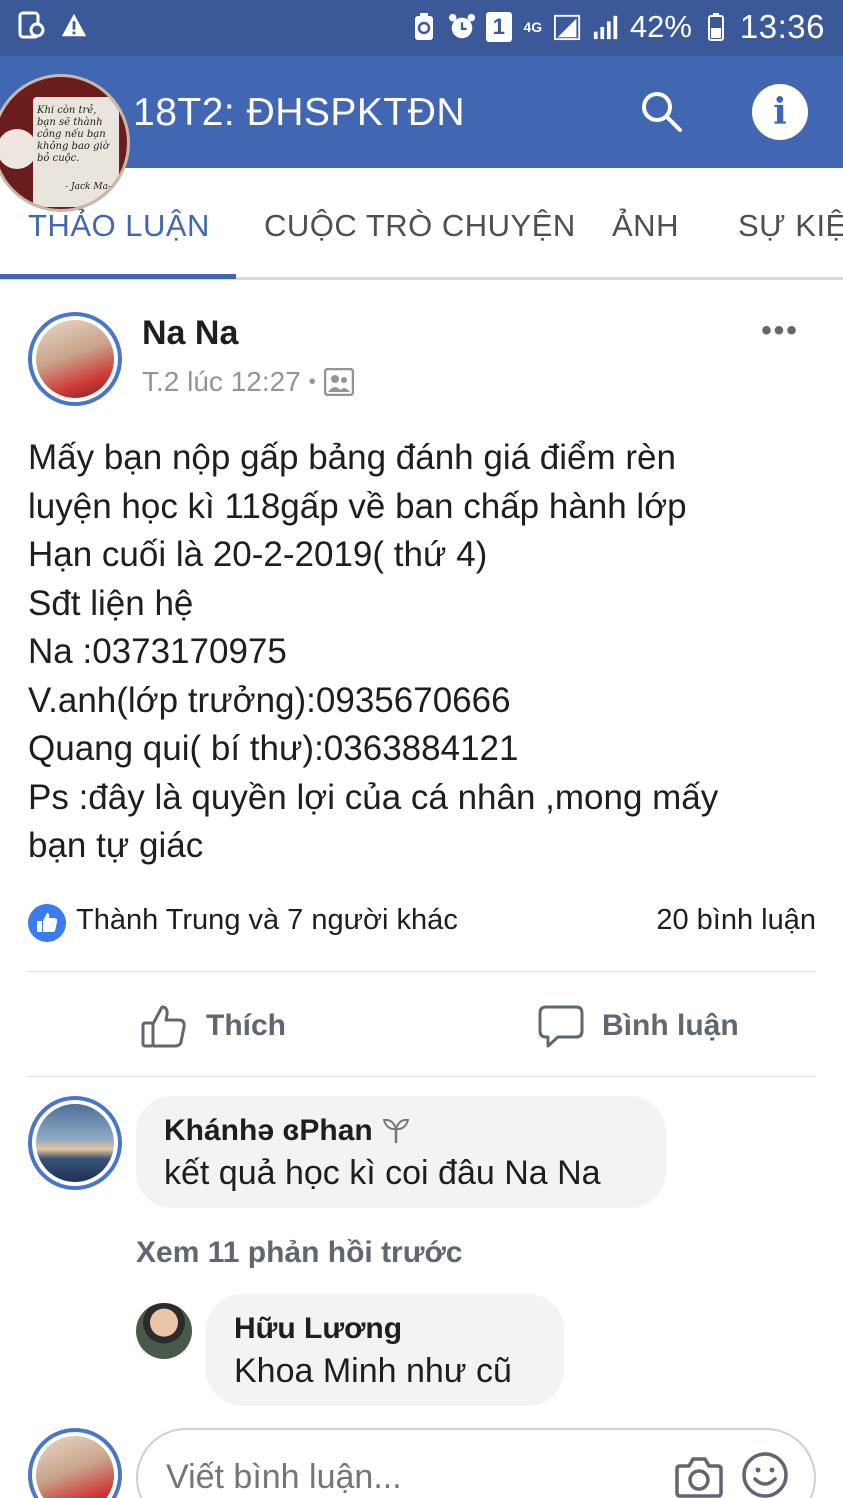  What do you see at coordinates (561, 1026) in the screenshot?
I see `comment-icon` at bounding box center [561, 1026].